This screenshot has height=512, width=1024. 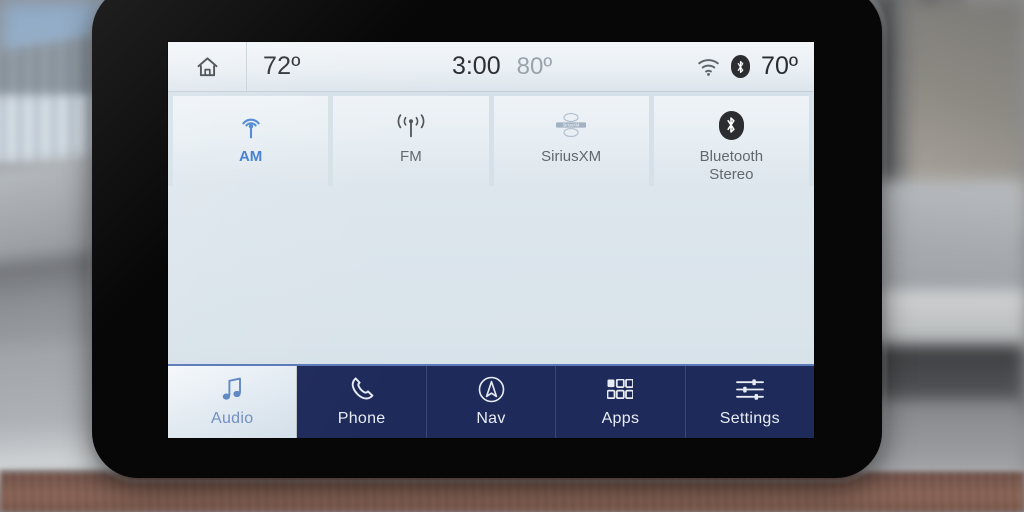 What do you see at coordinates (411, 125) in the screenshot?
I see `fm-antenna-icon` at bounding box center [411, 125].